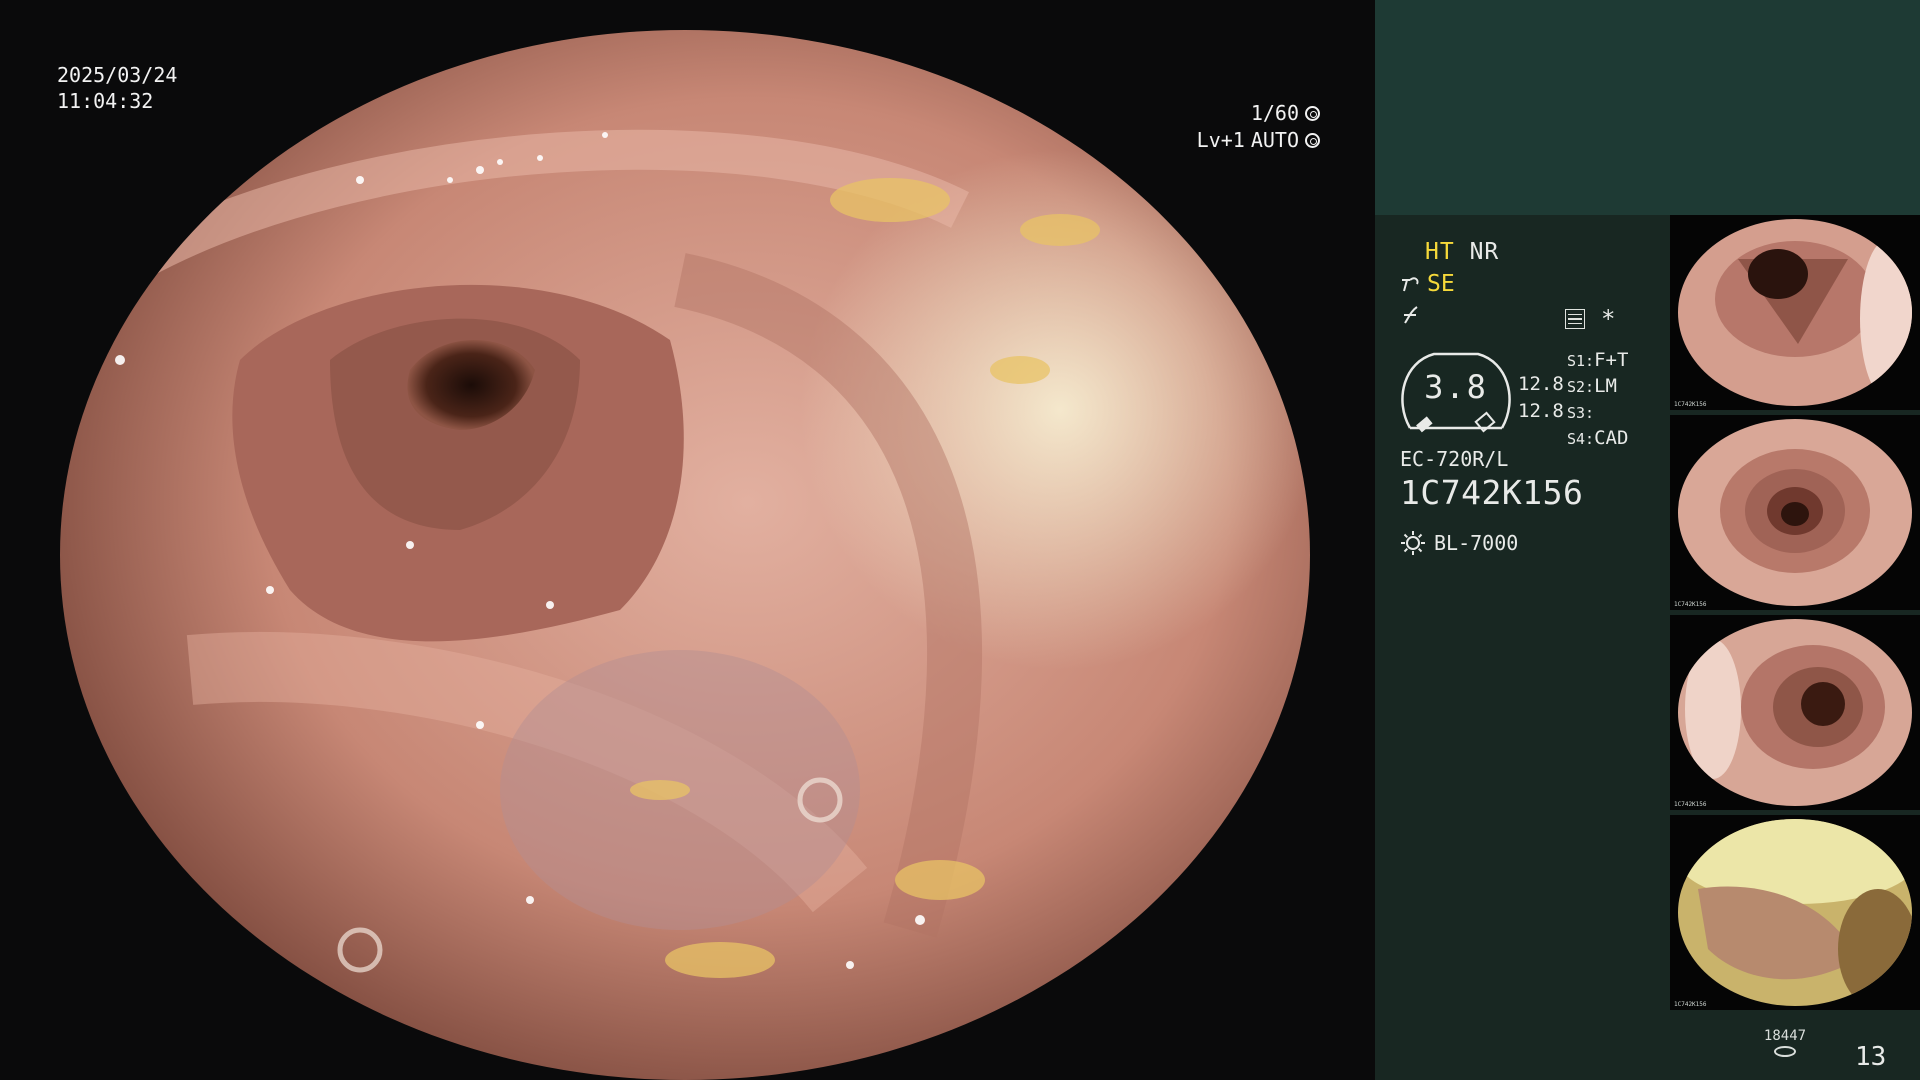  What do you see at coordinates (1608, 319) in the screenshot?
I see `asterisk-icon: *` at bounding box center [1608, 319].